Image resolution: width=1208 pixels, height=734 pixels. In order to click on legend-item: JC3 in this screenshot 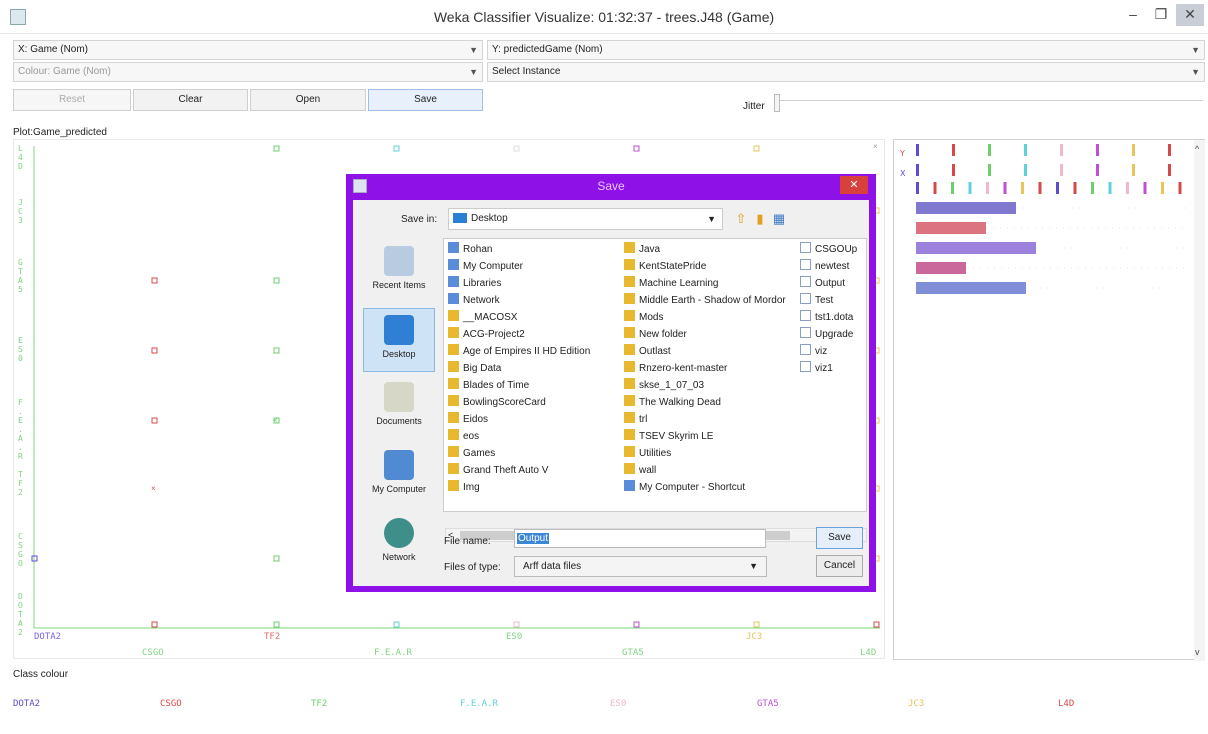, I will do `click(916, 704)`.